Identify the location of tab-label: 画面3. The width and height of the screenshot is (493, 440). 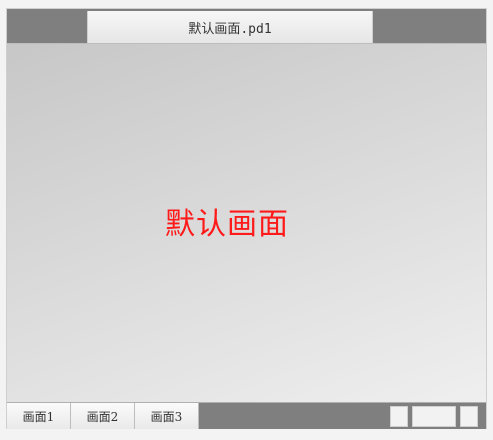
(166, 416).